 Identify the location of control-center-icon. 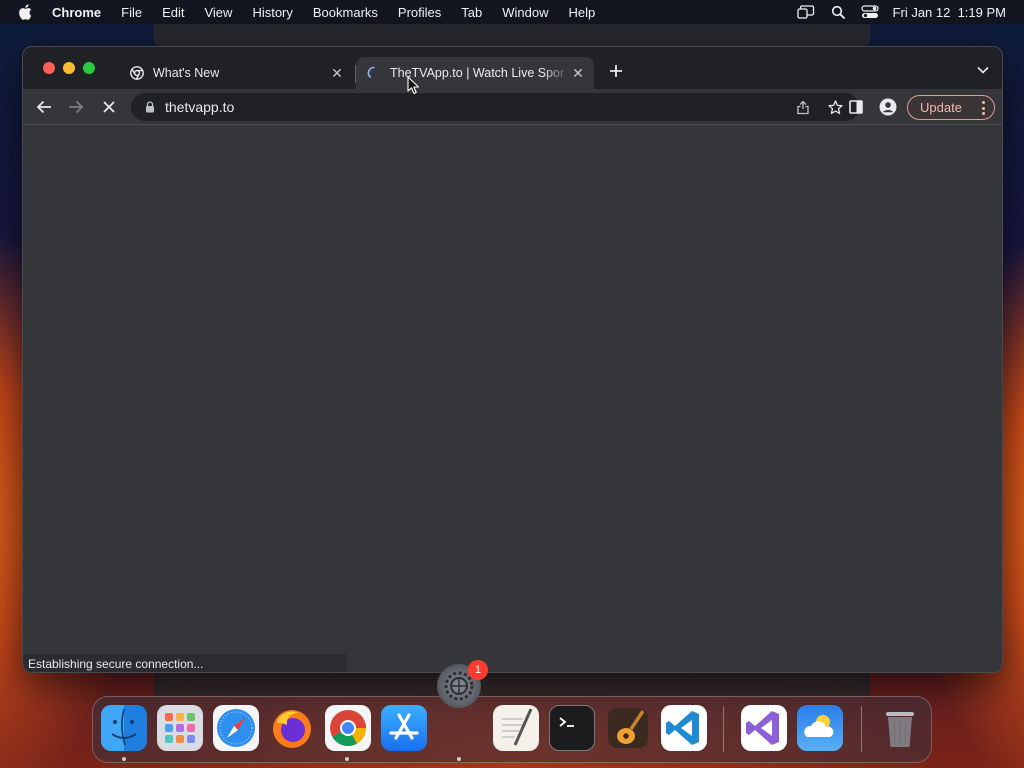
(869, 12).